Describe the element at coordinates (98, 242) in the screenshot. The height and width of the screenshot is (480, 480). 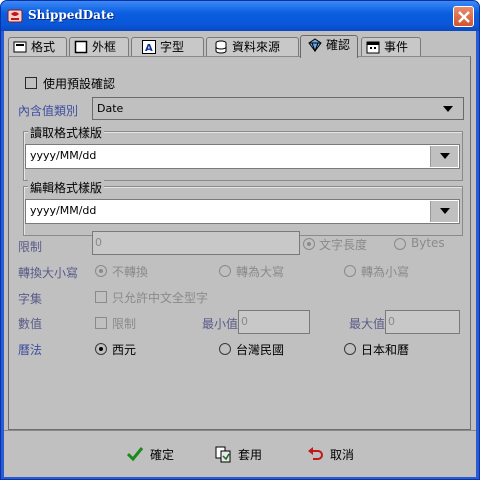
I see `limit-value: 0` at that location.